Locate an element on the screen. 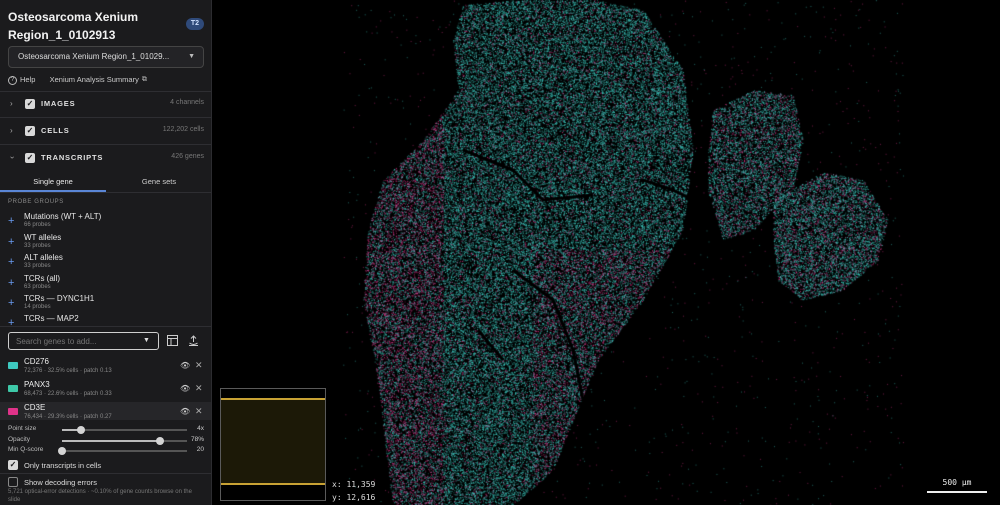  section-images: › ✓ IMAGES 4 channels is located at coordinates (105, 104).